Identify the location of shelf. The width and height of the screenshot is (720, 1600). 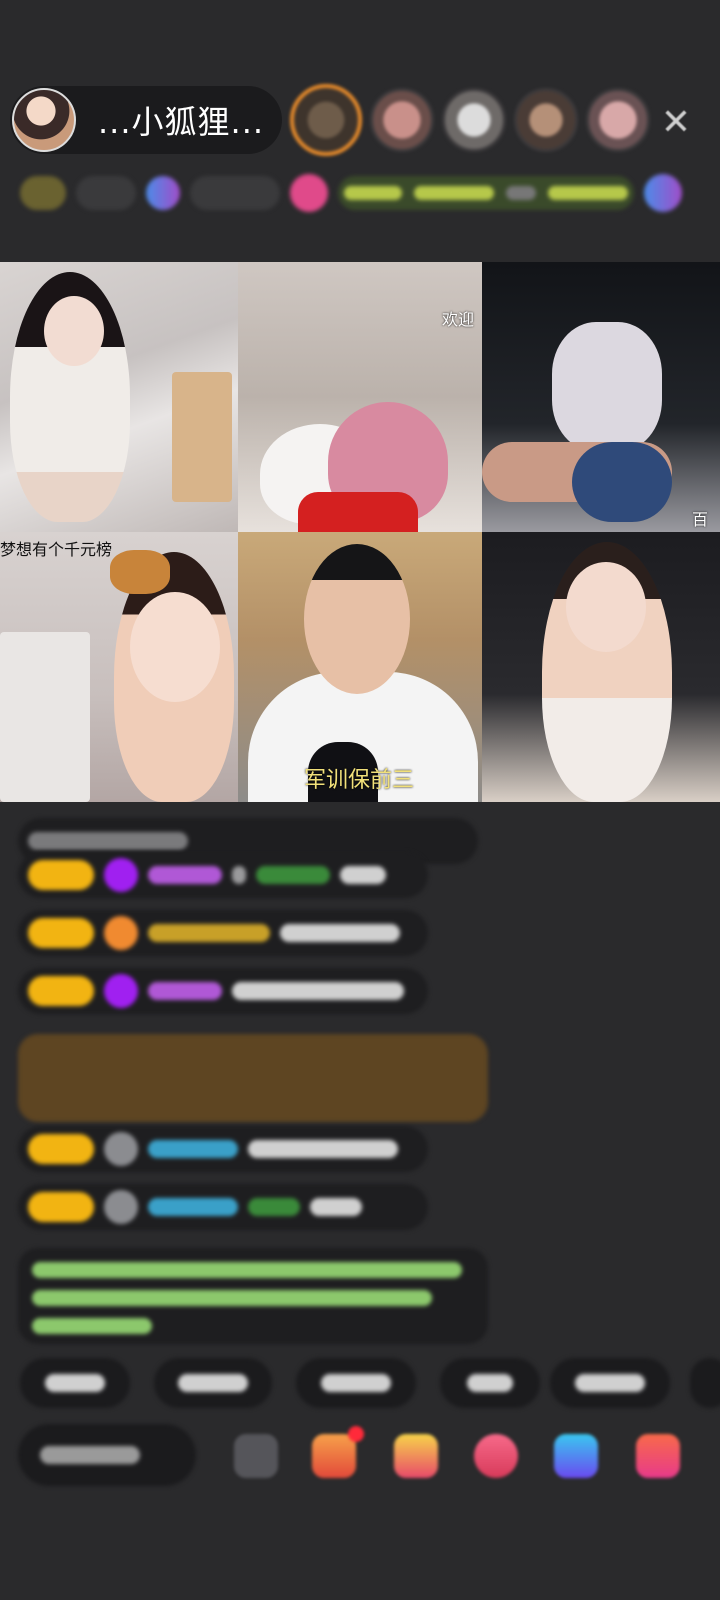
(45, 717).